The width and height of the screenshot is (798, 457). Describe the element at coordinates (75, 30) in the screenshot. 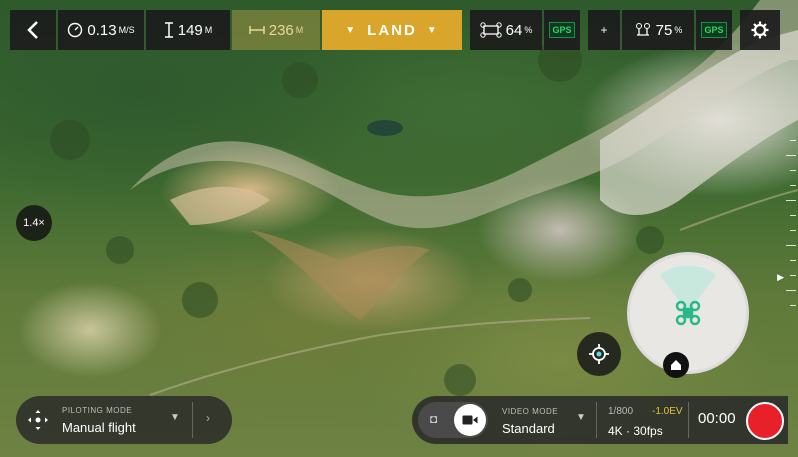

I see `speedometer-icon` at that location.